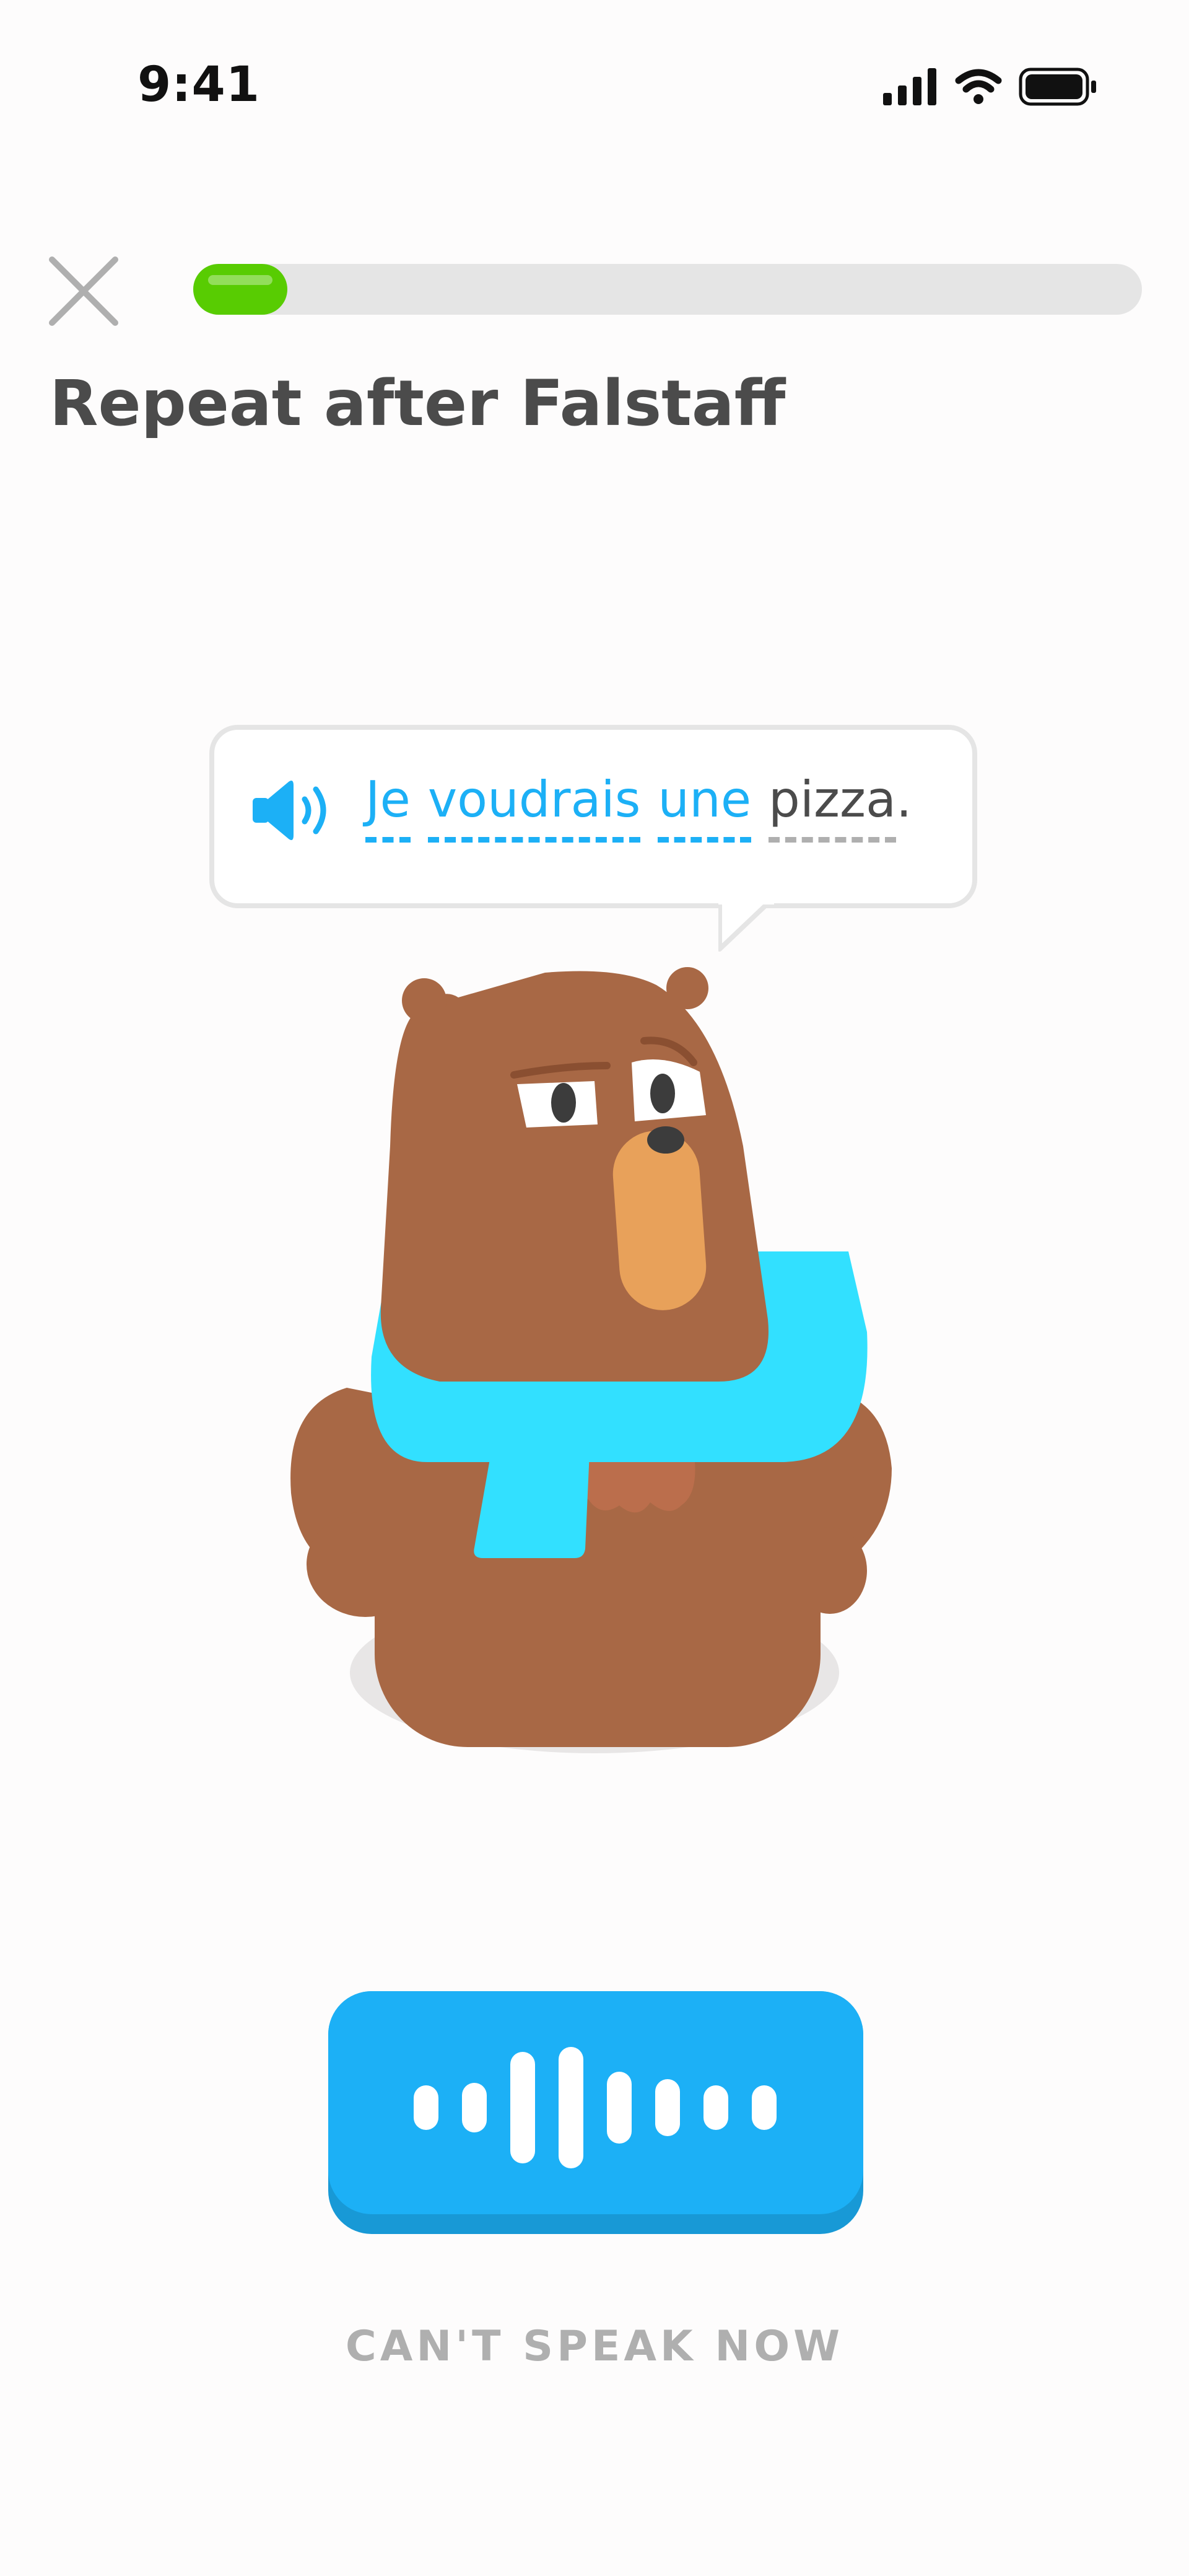 This screenshot has height=2576, width=1189. Describe the element at coordinates (83, 291) in the screenshot. I see `close-icon` at that location.